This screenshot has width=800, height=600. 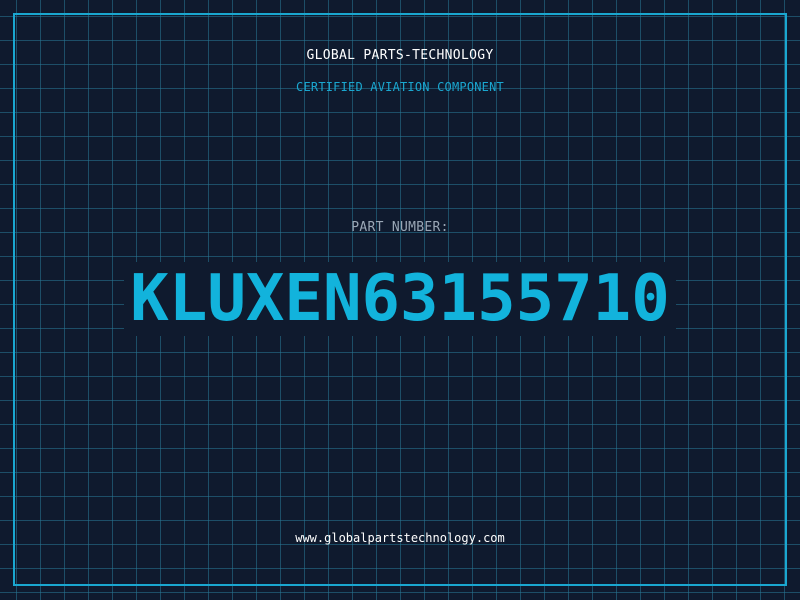 What do you see at coordinates (400, 55) in the screenshot?
I see `company-name: GLOBAL PARTS-TECHNOLOGY` at bounding box center [400, 55].